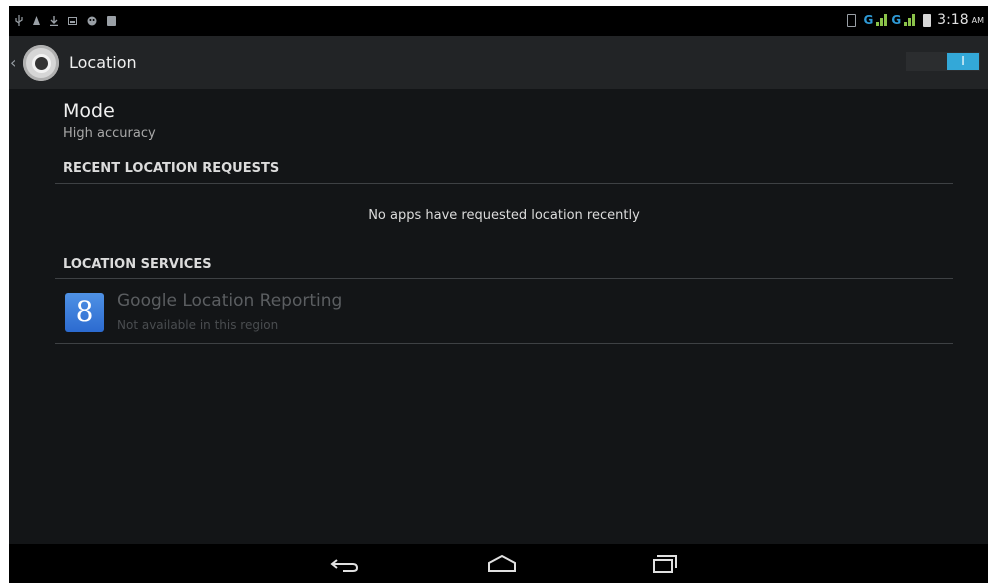  What do you see at coordinates (896, 20) in the screenshot?
I see `network-type-2: G` at bounding box center [896, 20].